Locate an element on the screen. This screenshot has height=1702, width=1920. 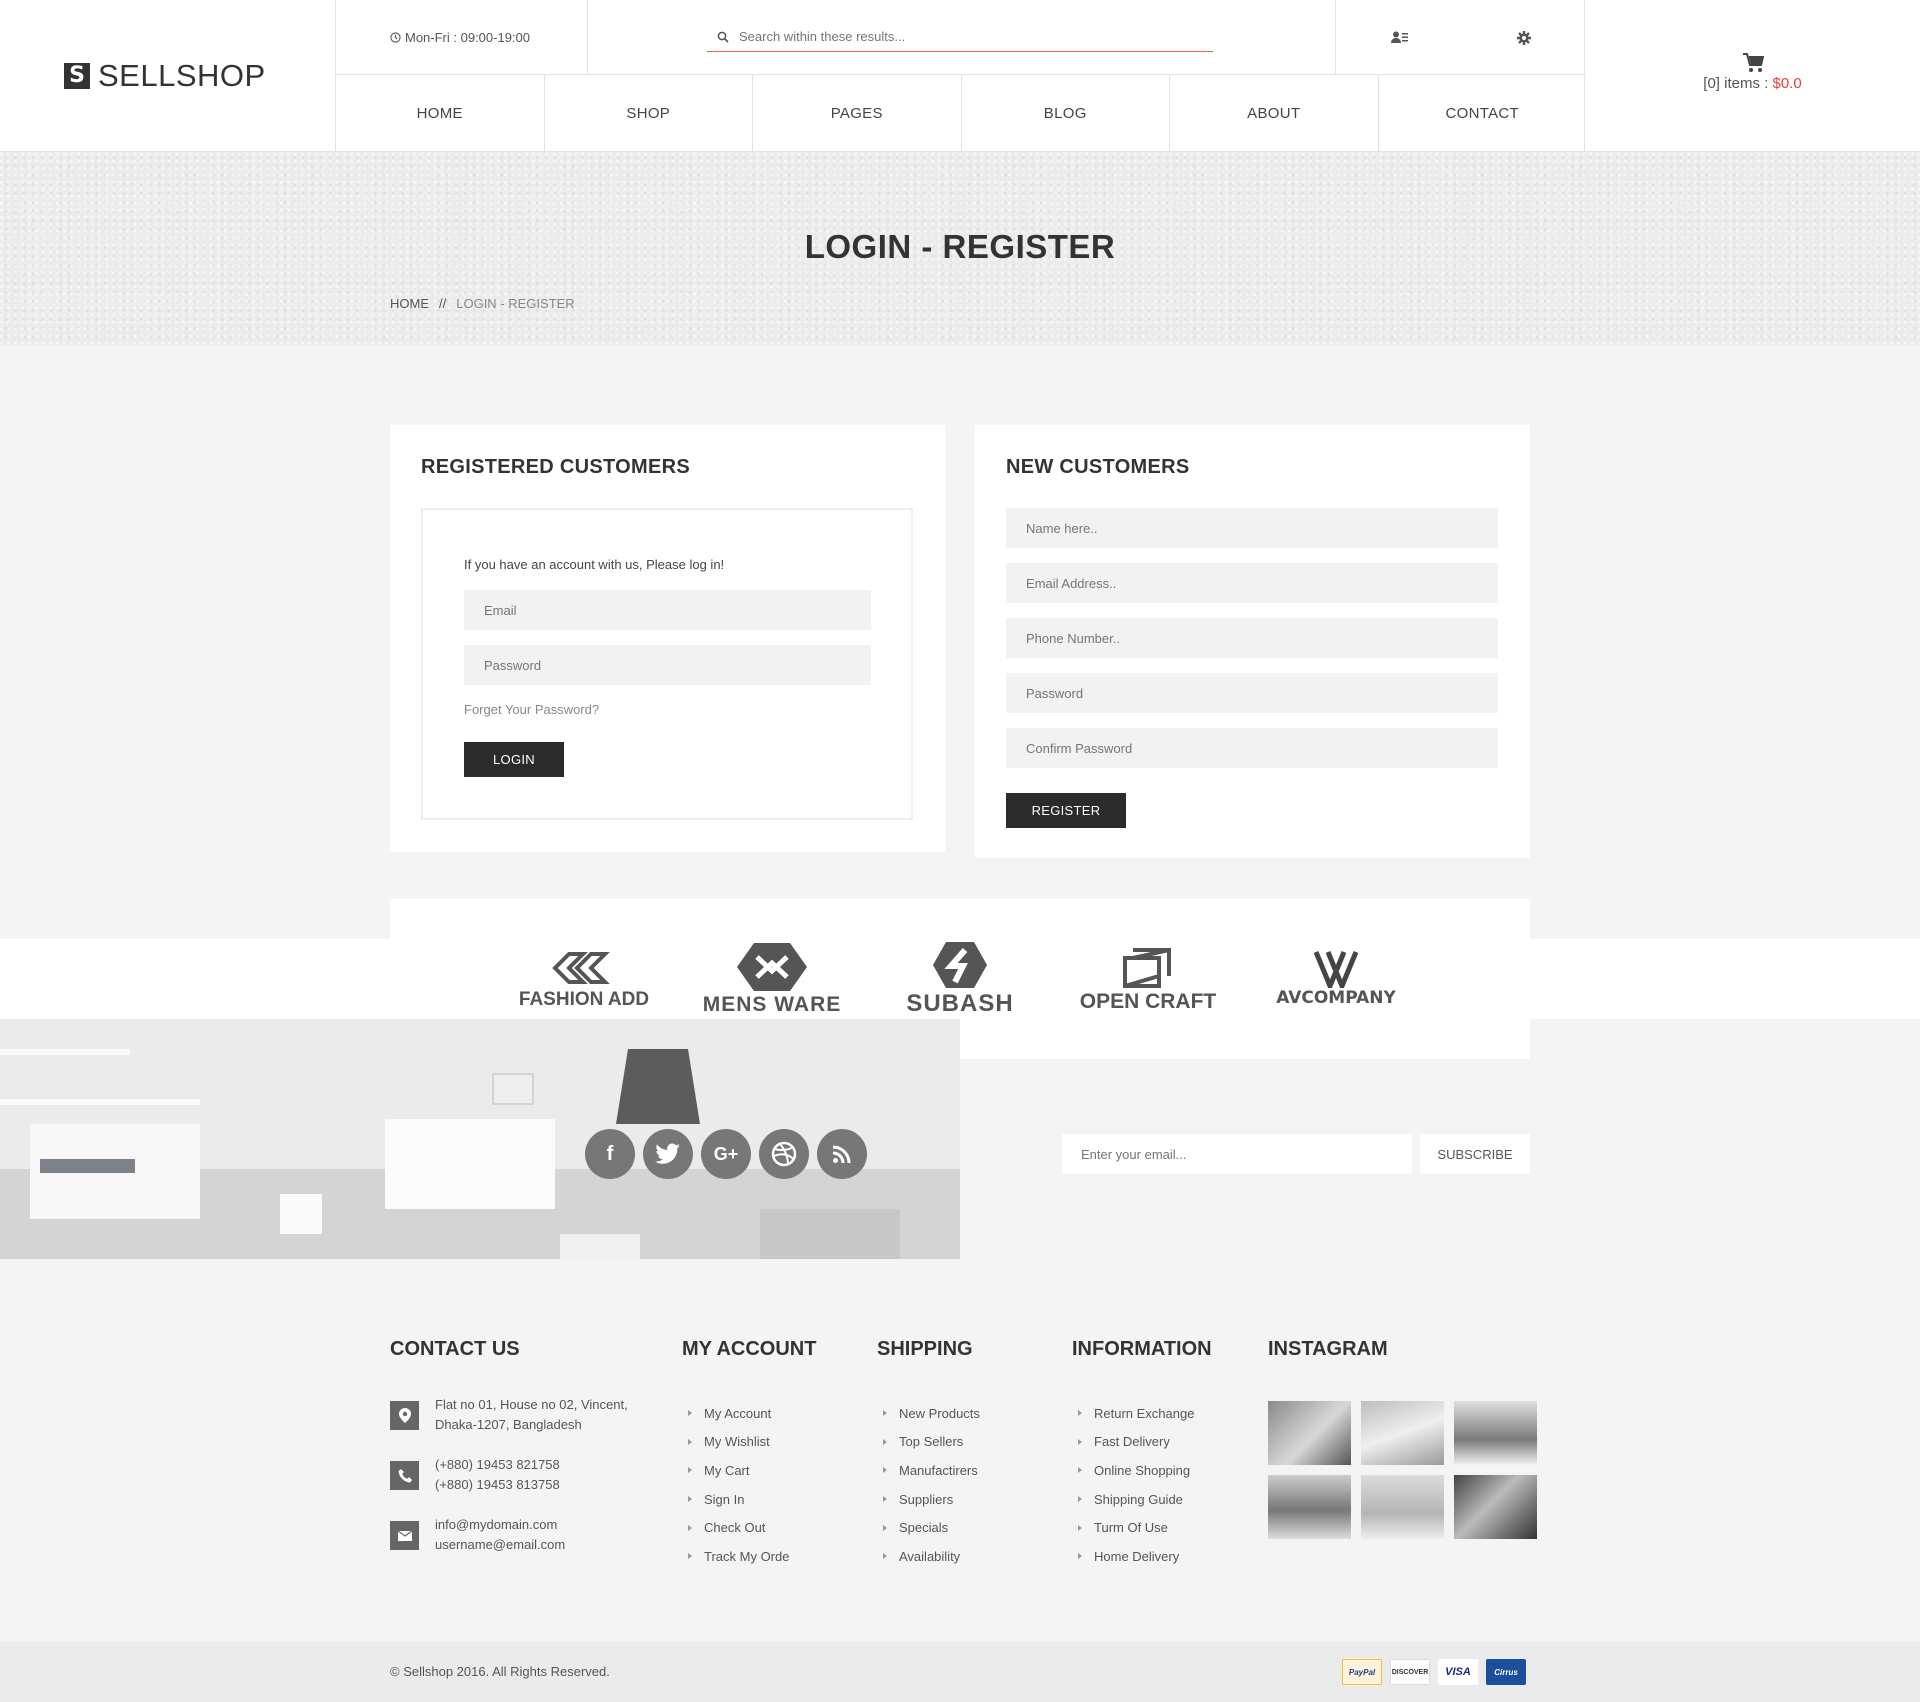
footer-link: Track My Orde is located at coordinates (738, 1556).